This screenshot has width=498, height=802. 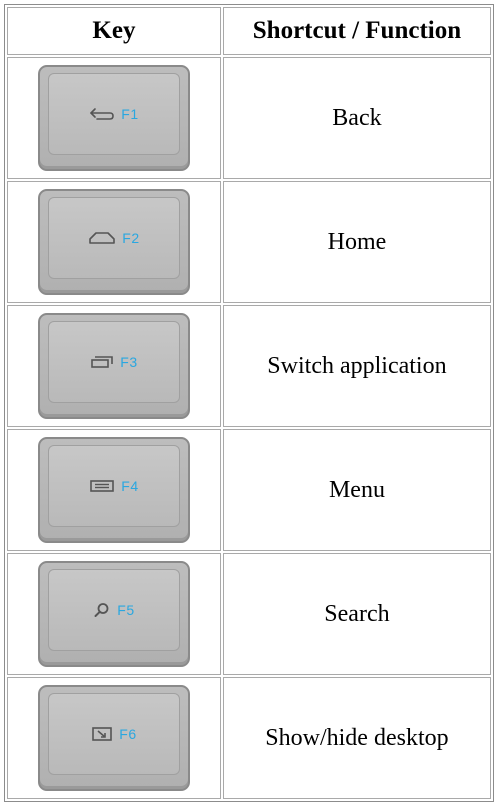 I want to click on menu-icon, so click(x=102, y=486).